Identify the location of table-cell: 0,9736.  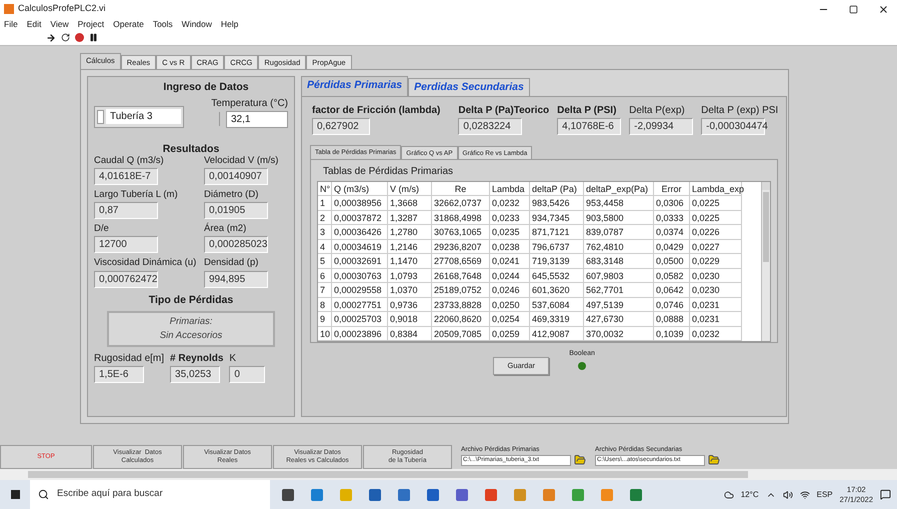
(410, 305).